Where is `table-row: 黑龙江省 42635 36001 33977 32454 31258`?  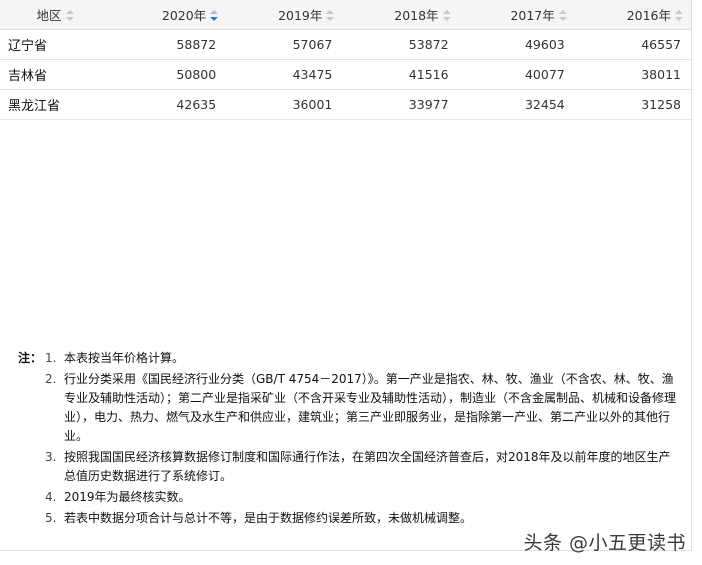
table-row: 黑龙江省 42635 36001 33977 32454 31258 is located at coordinates (345, 104).